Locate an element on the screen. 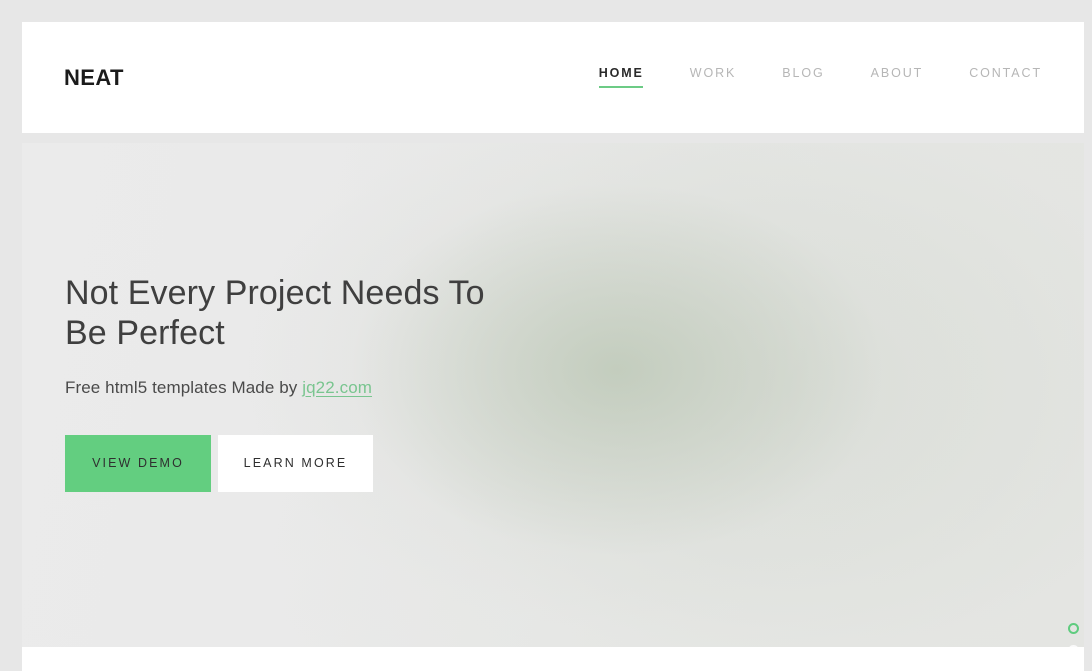  main-navigation: HOME WORK BLOG ABOUT CONTACT is located at coordinates (820, 78).